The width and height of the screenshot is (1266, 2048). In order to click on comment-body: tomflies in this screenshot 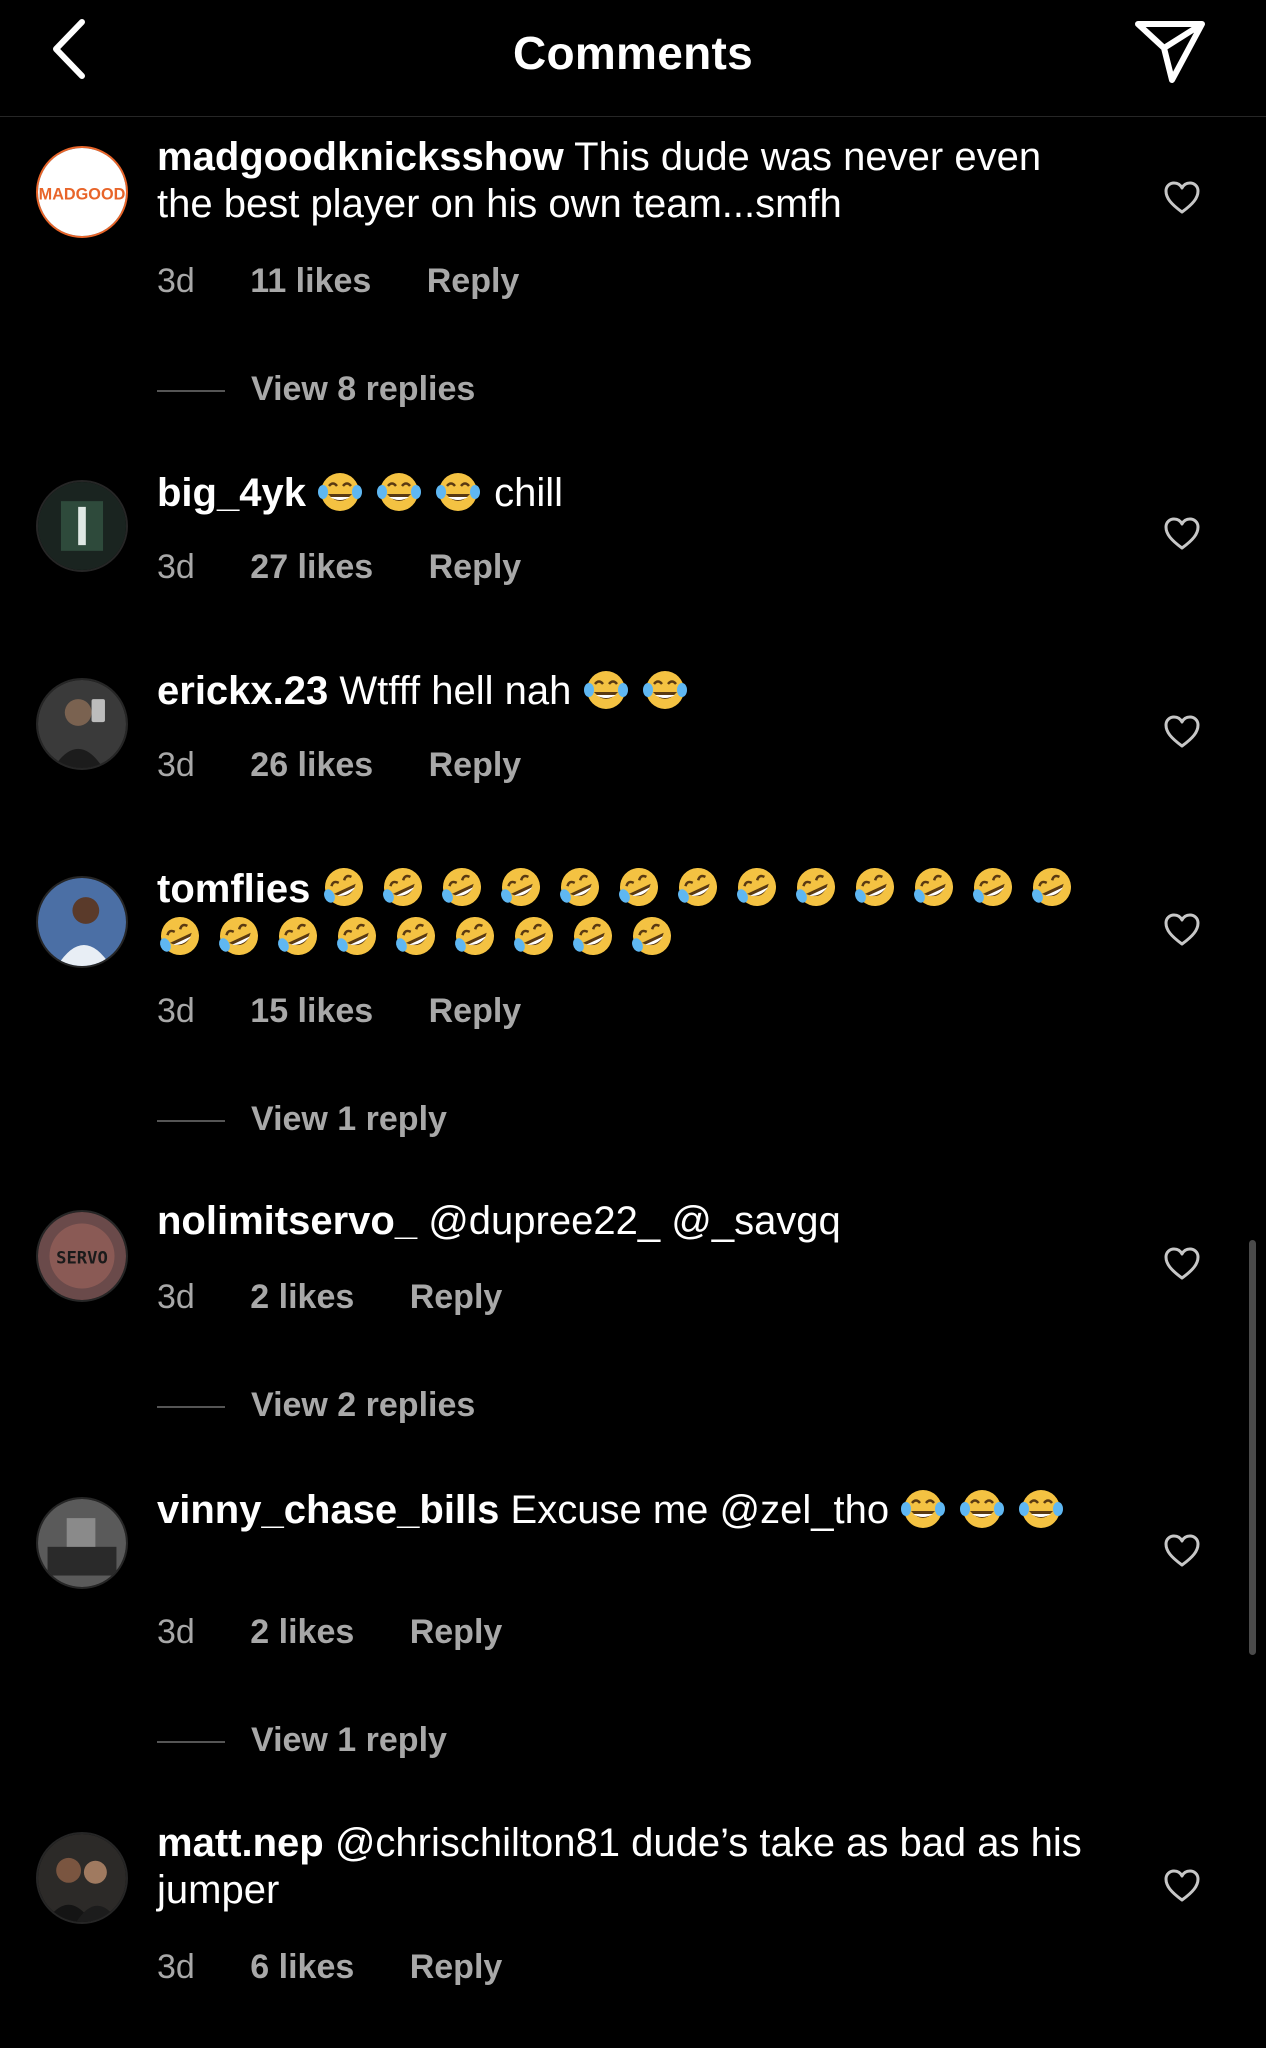, I will do `click(629, 913)`.